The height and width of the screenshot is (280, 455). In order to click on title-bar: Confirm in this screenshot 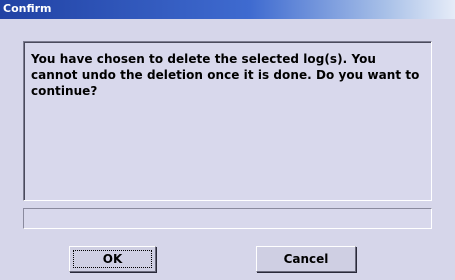, I will do `click(227, 9)`.